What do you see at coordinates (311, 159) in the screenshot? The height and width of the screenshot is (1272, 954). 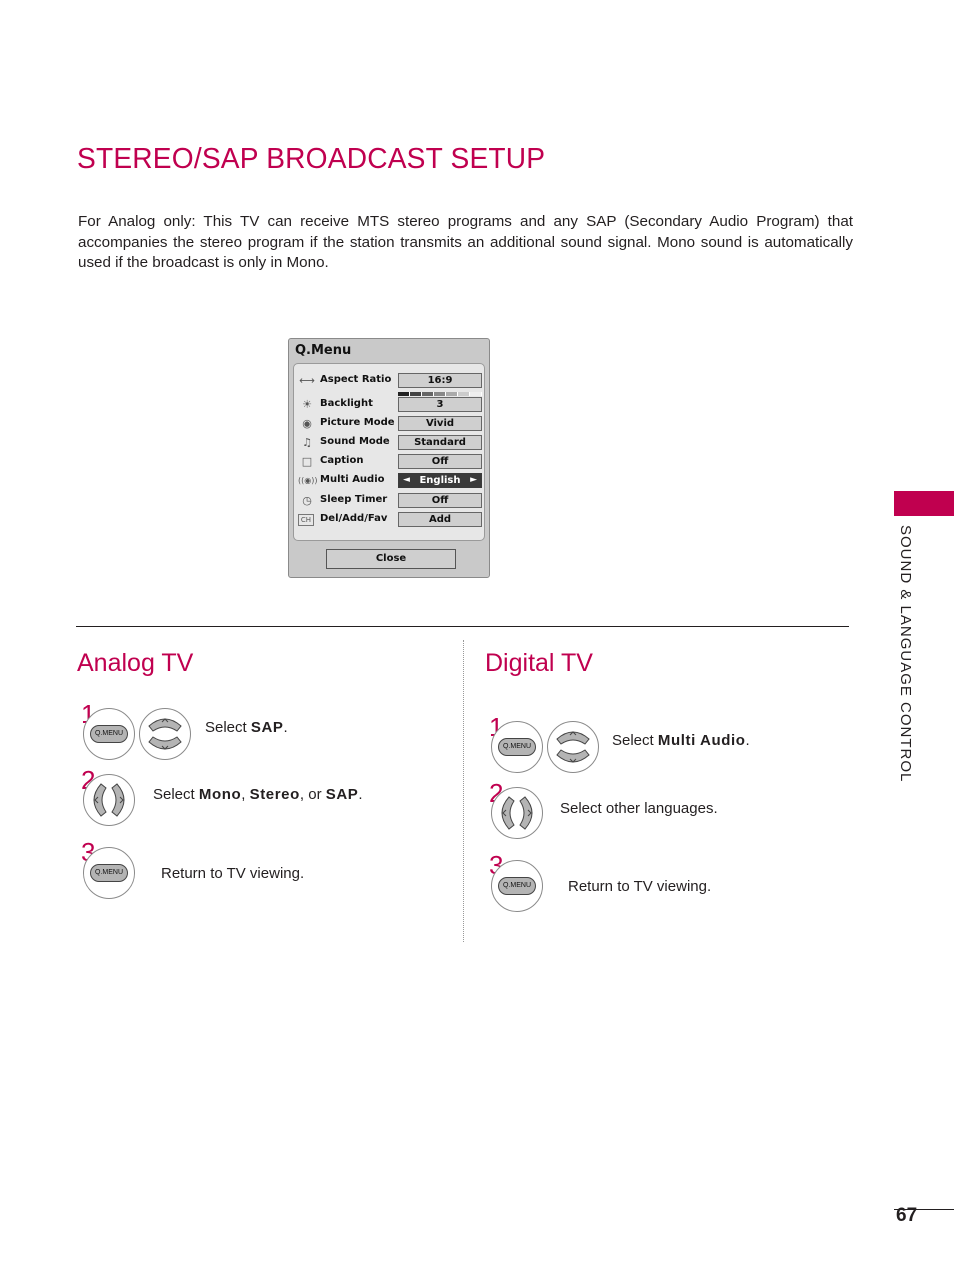 I see `page-title: STEREO/SAP BROADCAST SETUP` at bounding box center [311, 159].